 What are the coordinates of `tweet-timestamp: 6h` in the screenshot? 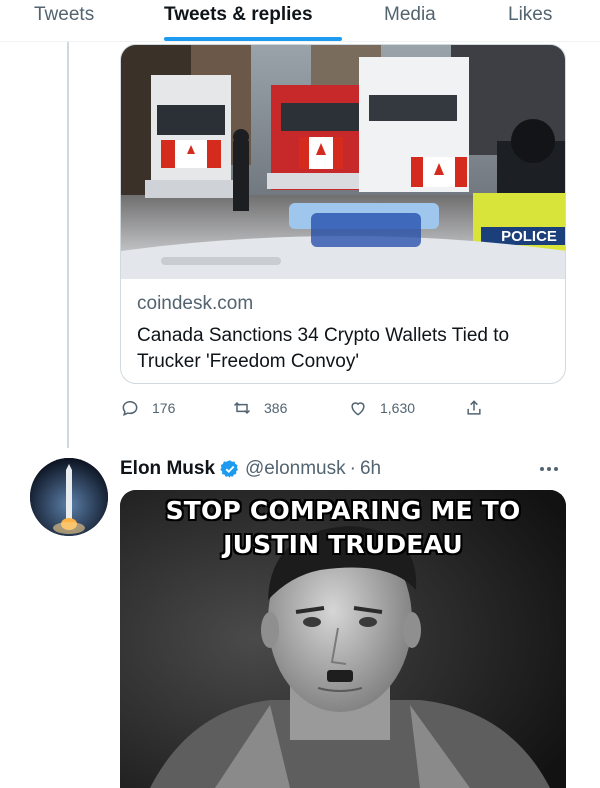 It's located at (370, 469).